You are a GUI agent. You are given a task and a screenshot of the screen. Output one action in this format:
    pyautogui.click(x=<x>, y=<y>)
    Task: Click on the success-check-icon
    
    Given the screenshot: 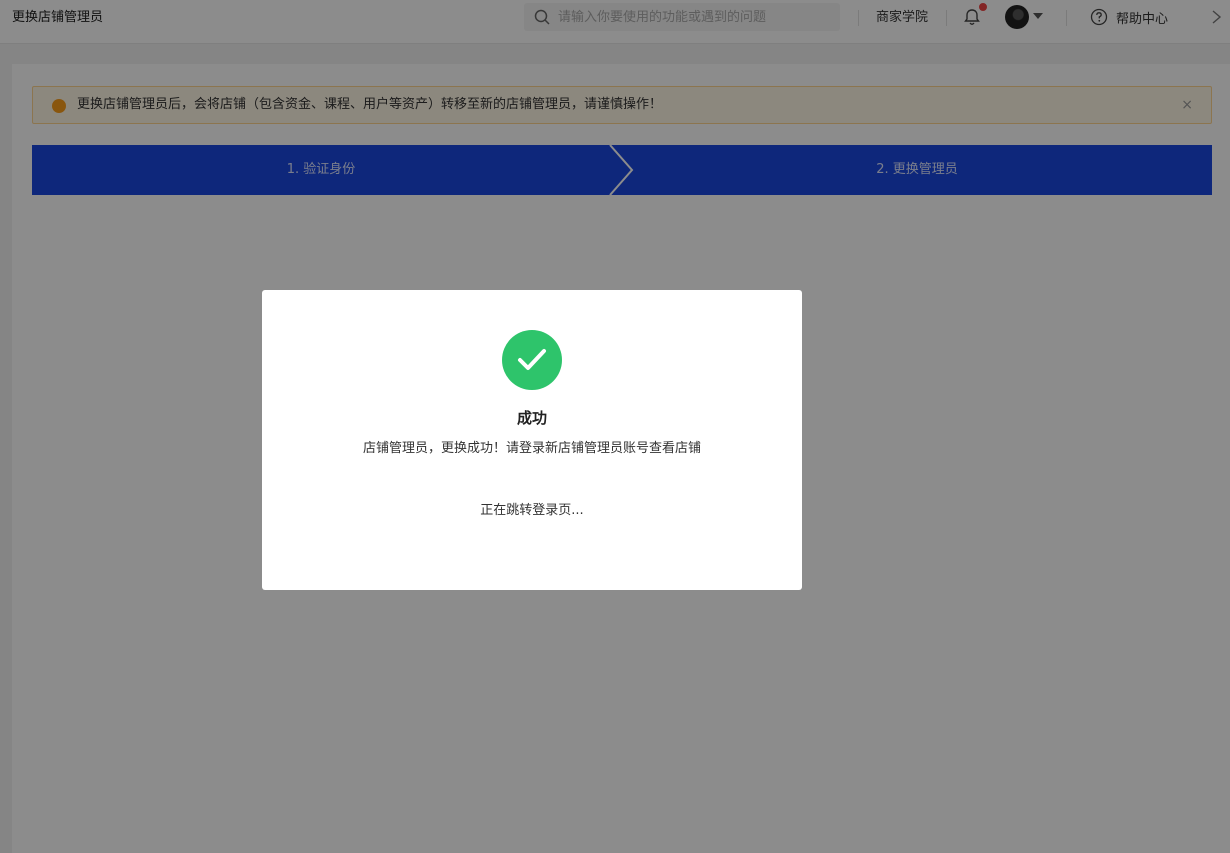 What is the action you would take?
    pyautogui.click(x=532, y=360)
    